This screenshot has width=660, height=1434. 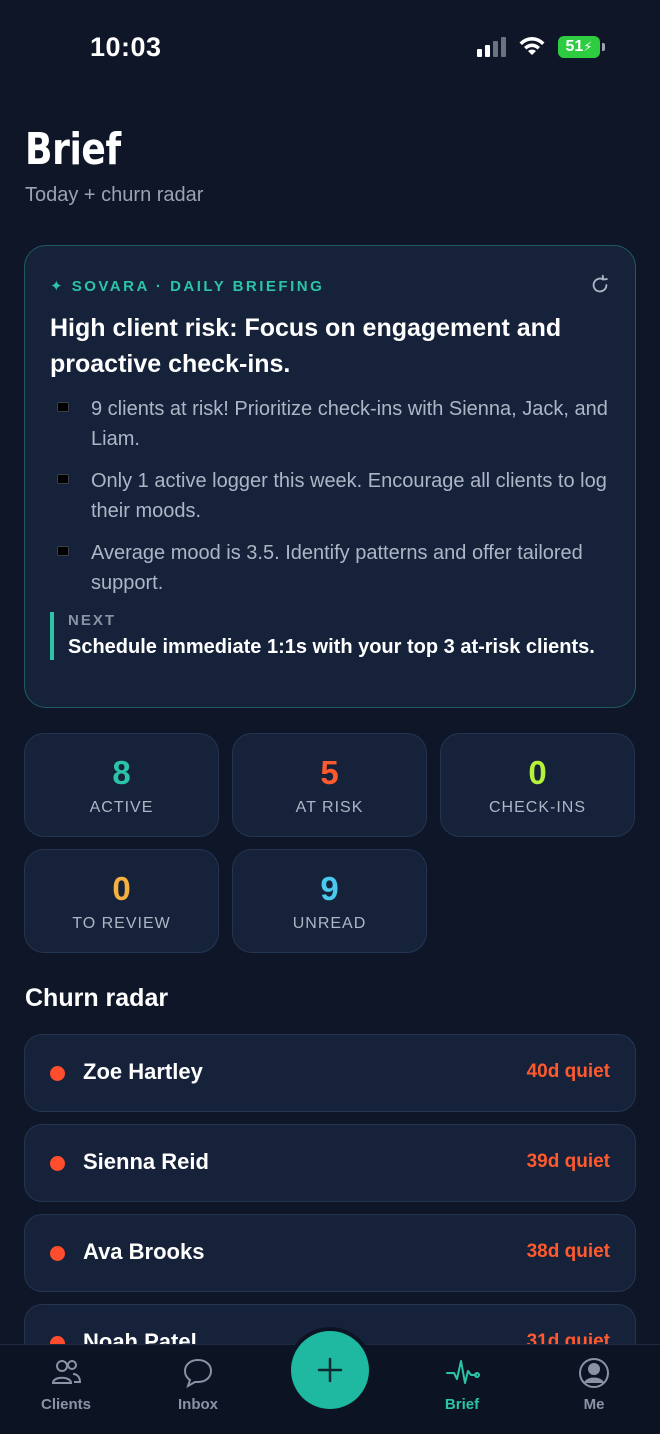 I want to click on stat-to-review: 0 TO REVIEW, so click(x=121, y=901).